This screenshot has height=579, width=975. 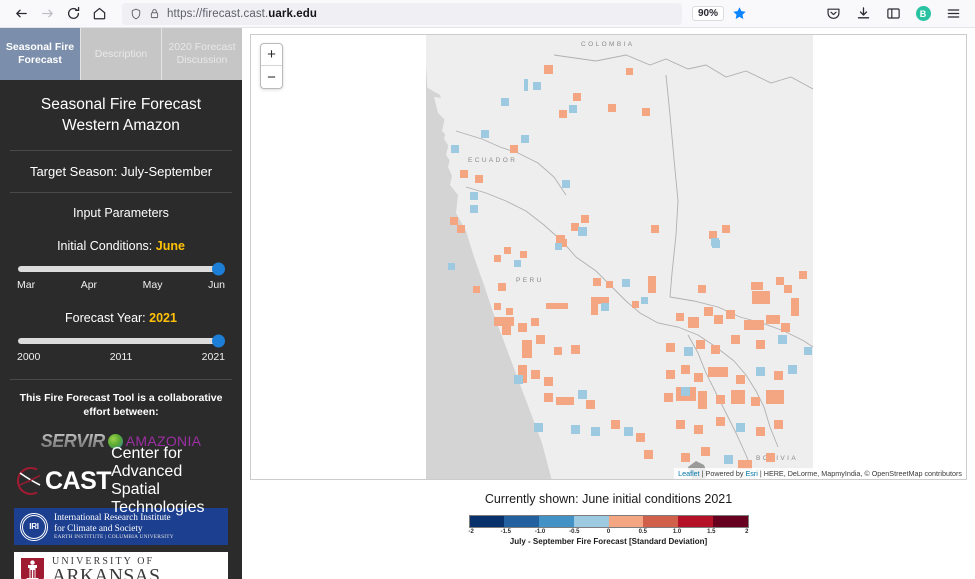 I want to click on tab-2020-forecast-discussion: 2020 Forecast Discussion, so click(x=202, y=54).